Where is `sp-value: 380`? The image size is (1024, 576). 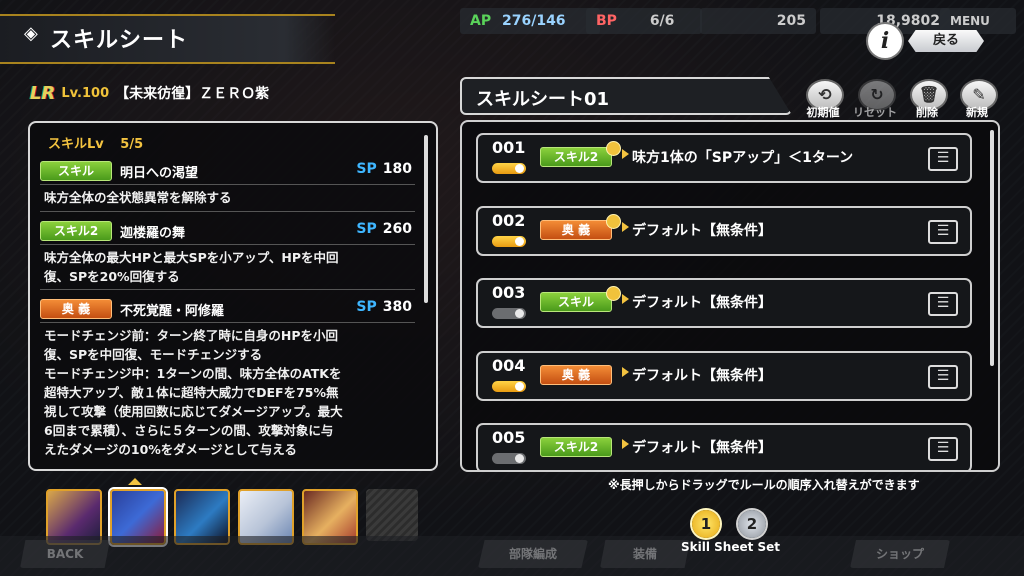 sp-value: 380 is located at coordinates (397, 307).